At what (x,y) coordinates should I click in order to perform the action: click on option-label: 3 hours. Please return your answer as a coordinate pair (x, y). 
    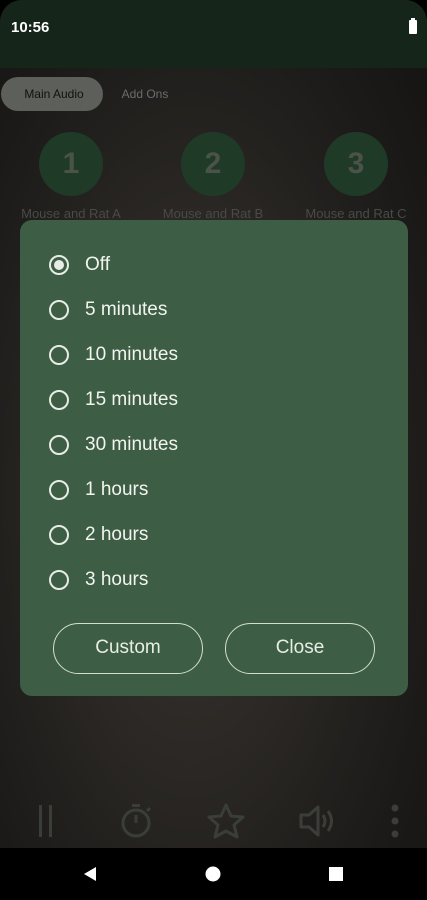
    Looking at the image, I should click on (117, 579).